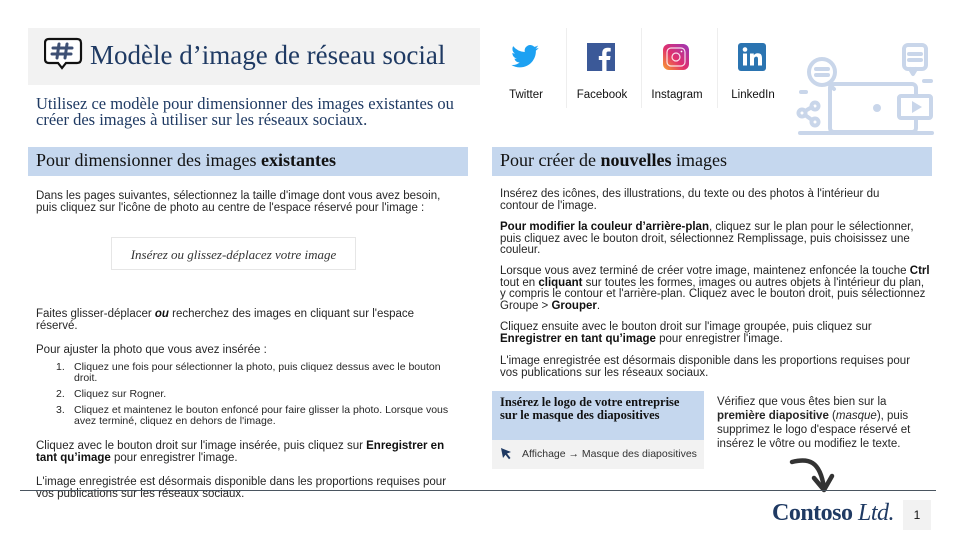  Describe the element at coordinates (812, 513) in the screenshot. I see `logo-main: Contoso` at that location.